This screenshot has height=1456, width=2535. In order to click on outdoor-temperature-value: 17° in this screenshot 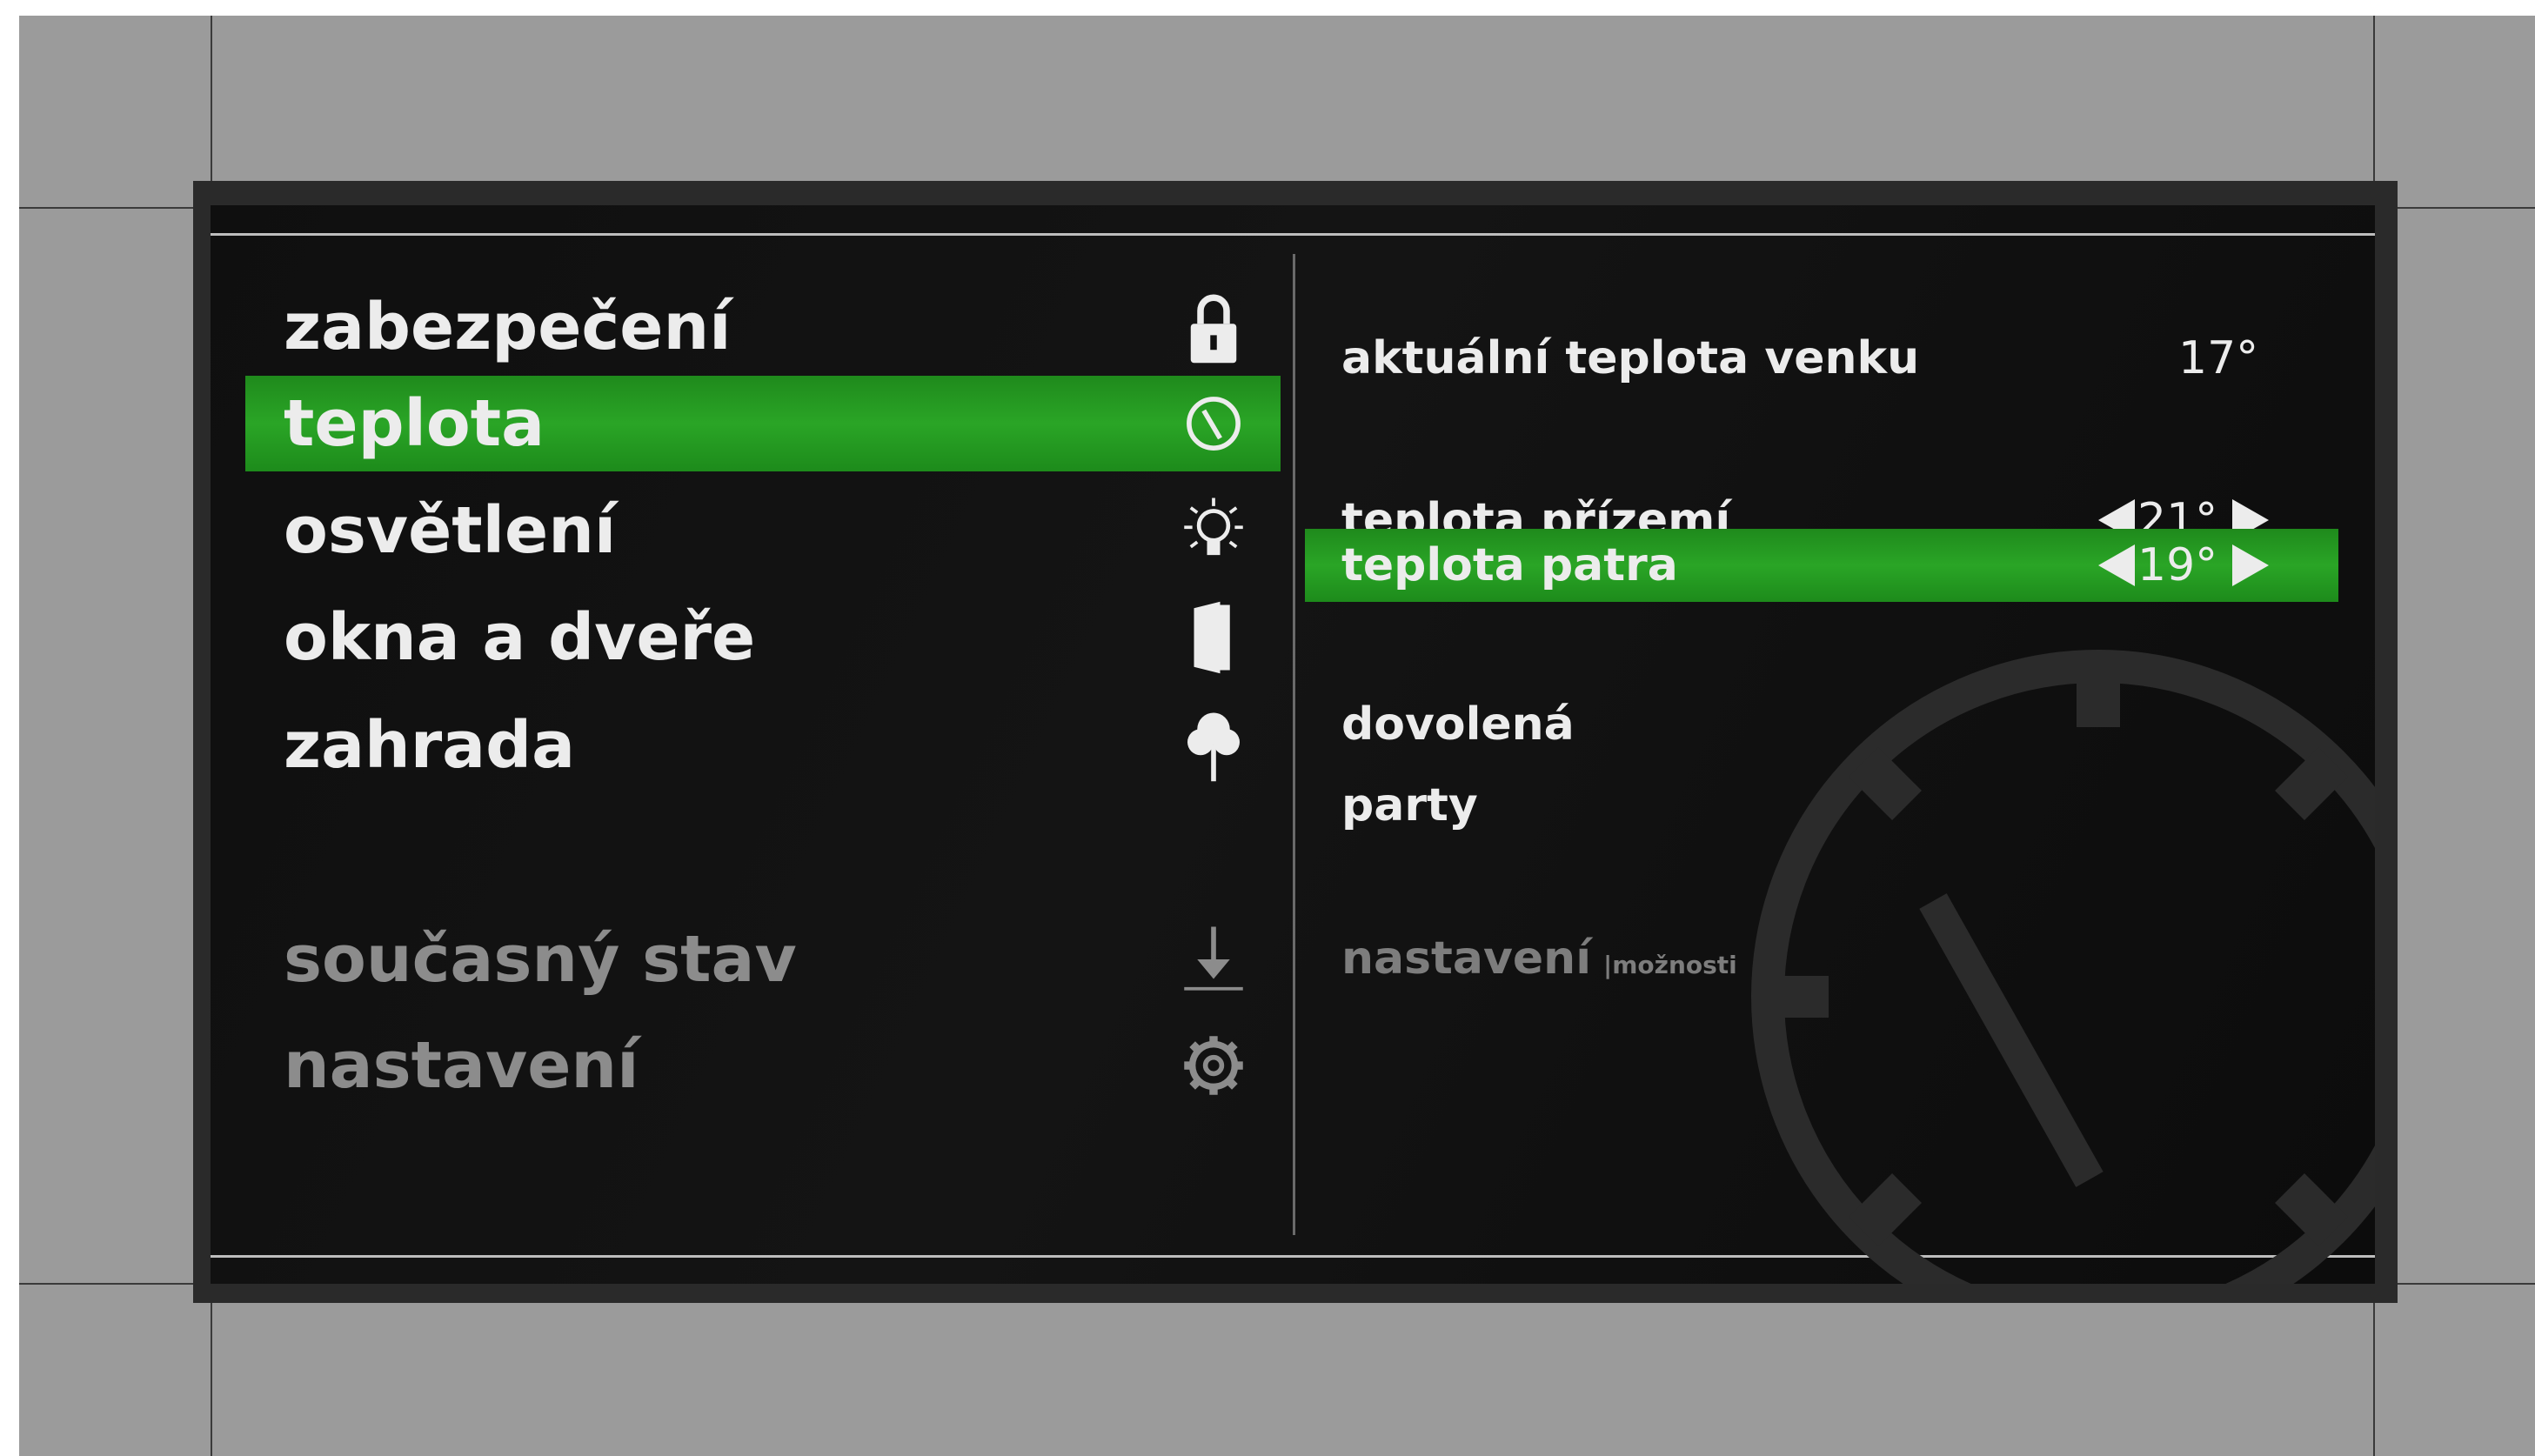, I will do `click(2218, 358)`.